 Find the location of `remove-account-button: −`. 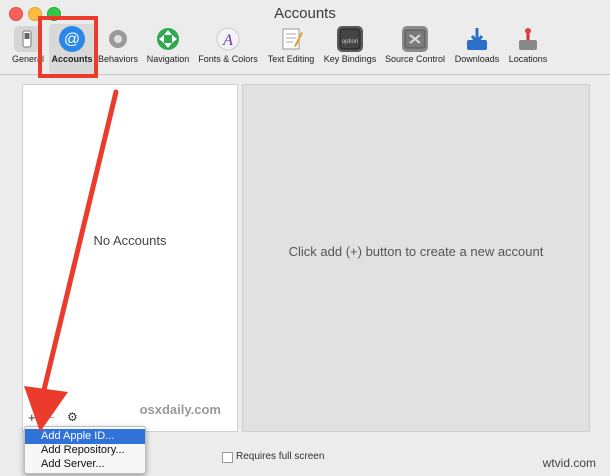

remove-account-button: − is located at coordinates (51, 417).